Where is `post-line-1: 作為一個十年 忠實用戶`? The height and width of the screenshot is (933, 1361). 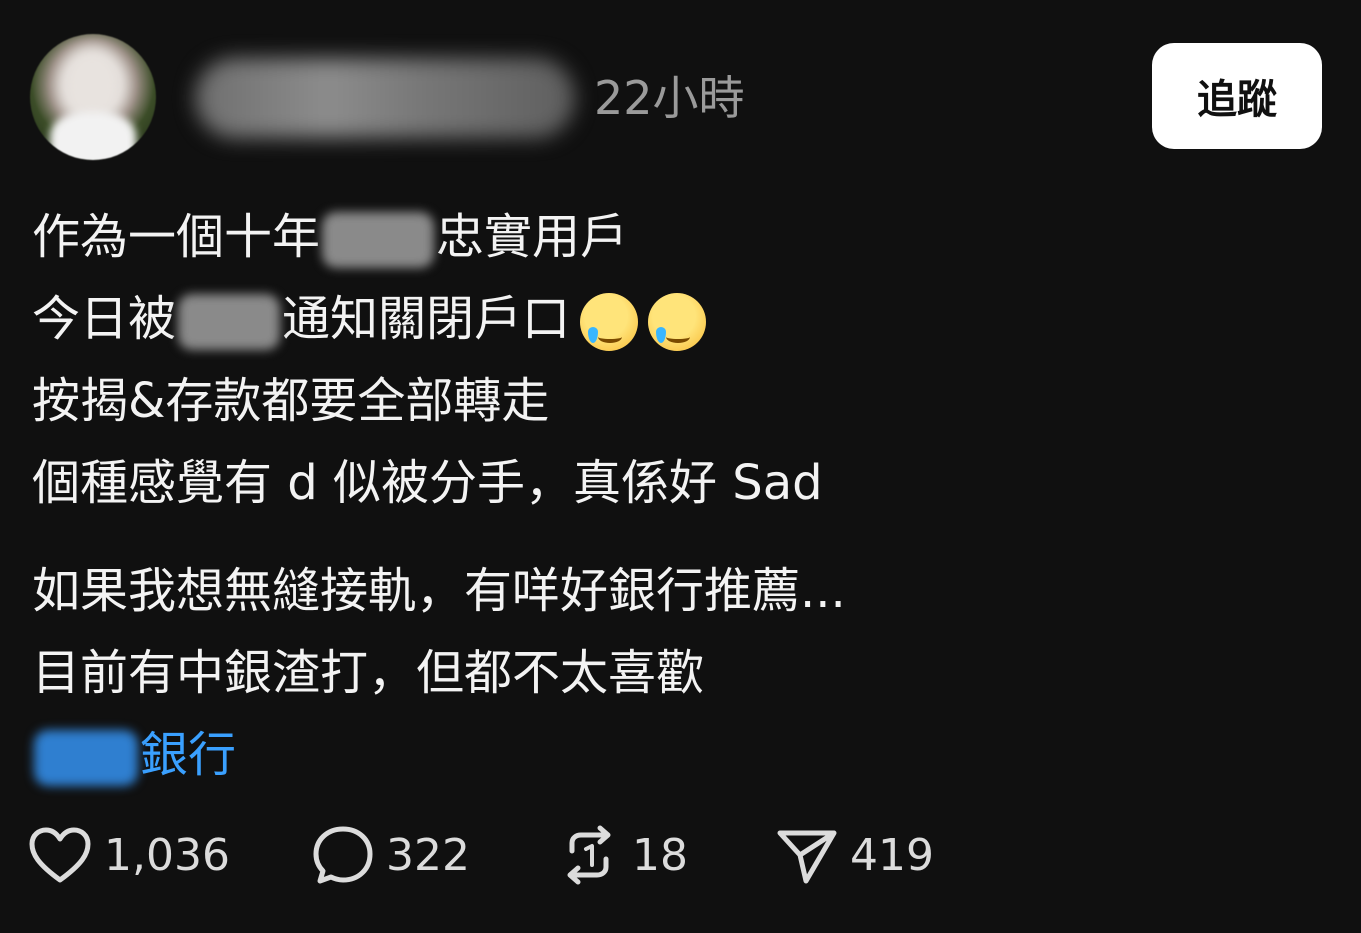 post-line-1: 作為一個十年 忠實用戶 is located at coordinates (439, 237).